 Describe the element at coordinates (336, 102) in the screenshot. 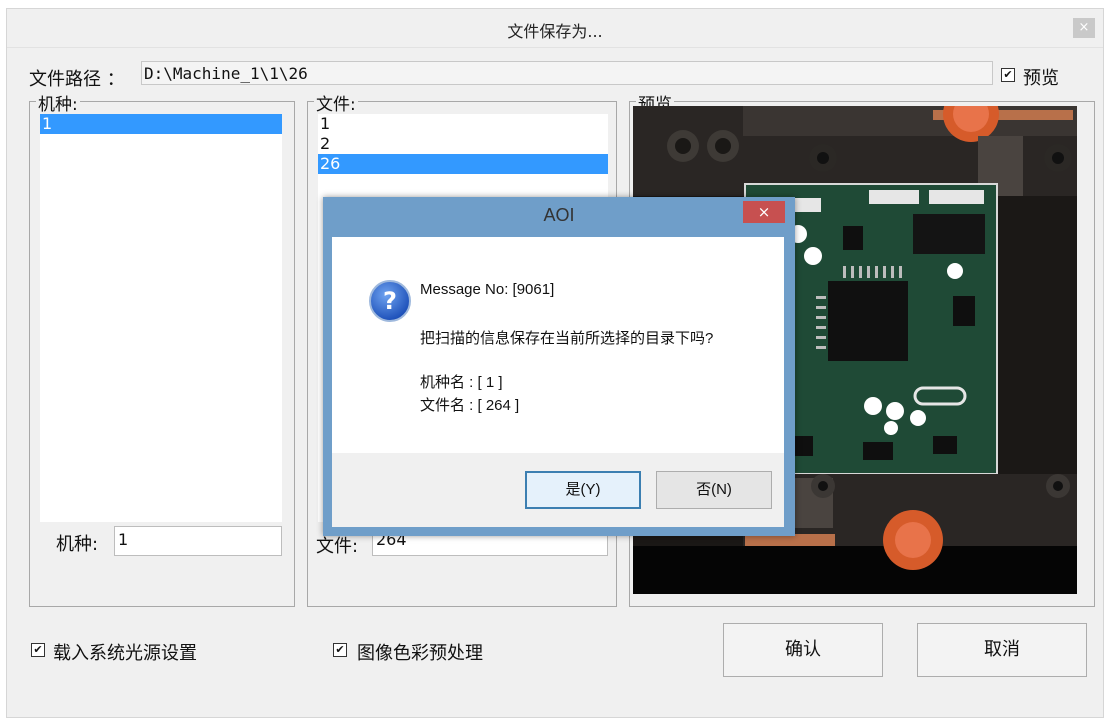

I see `file-group-title: 文件:` at that location.